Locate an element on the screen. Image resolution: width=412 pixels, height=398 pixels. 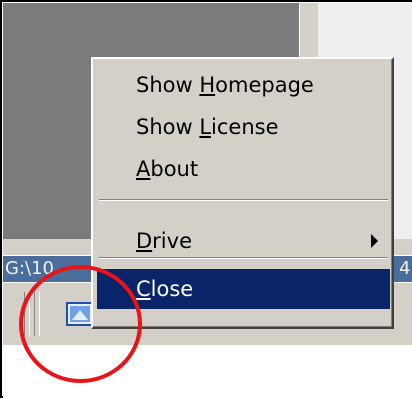
menu-item-close: Close is located at coordinates (243, 289).